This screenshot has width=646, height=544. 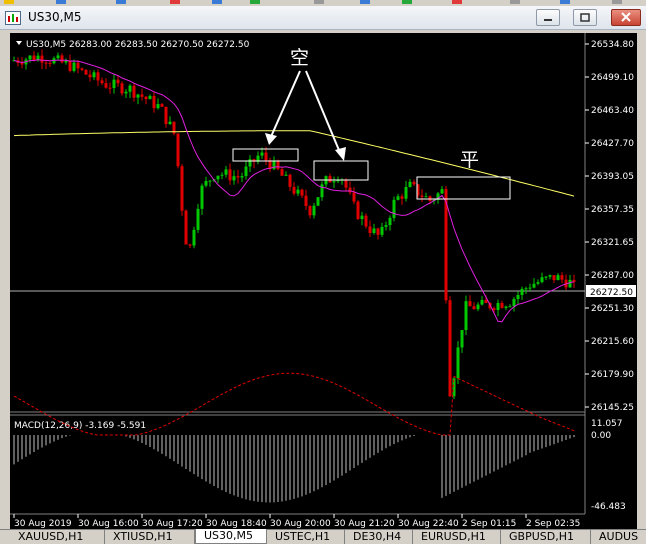 I want to click on chart-tab: GBPUSD,H1, so click(x=546, y=537).